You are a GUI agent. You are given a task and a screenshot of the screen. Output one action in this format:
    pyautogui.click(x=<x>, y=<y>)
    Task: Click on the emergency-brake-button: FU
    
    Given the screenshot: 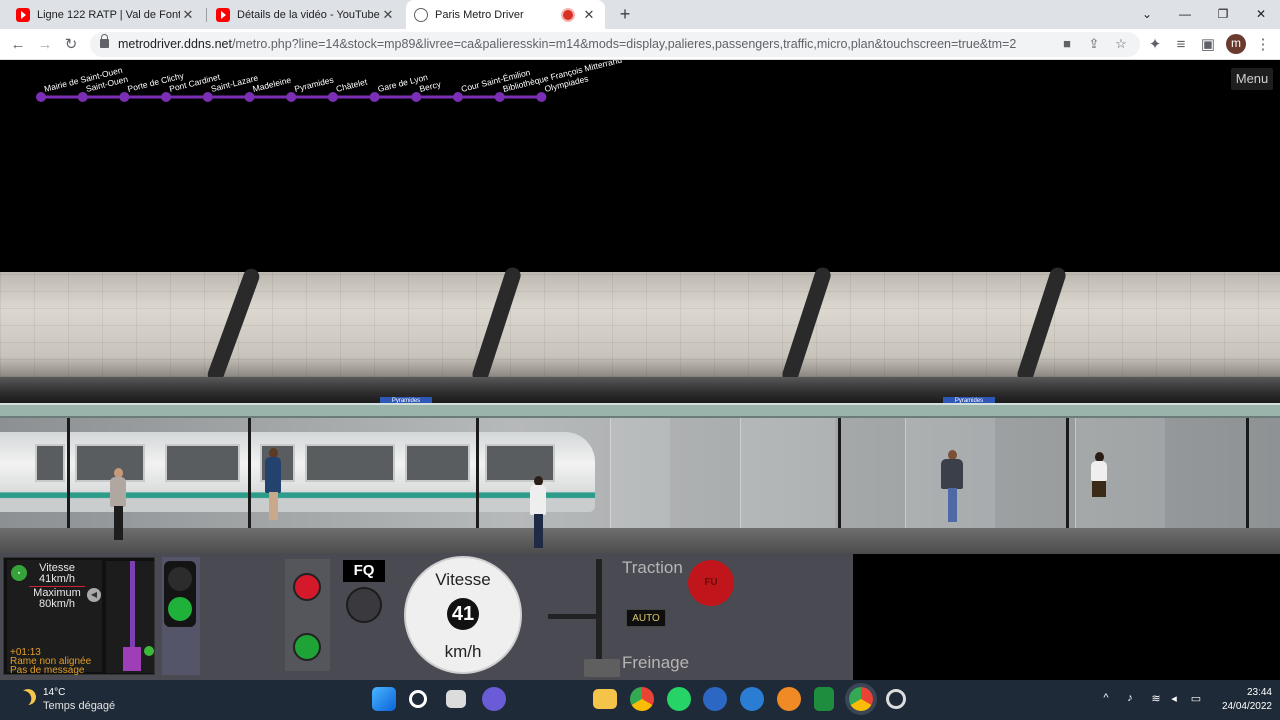 What is the action you would take?
    pyautogui.click(x=711, y=583)
    